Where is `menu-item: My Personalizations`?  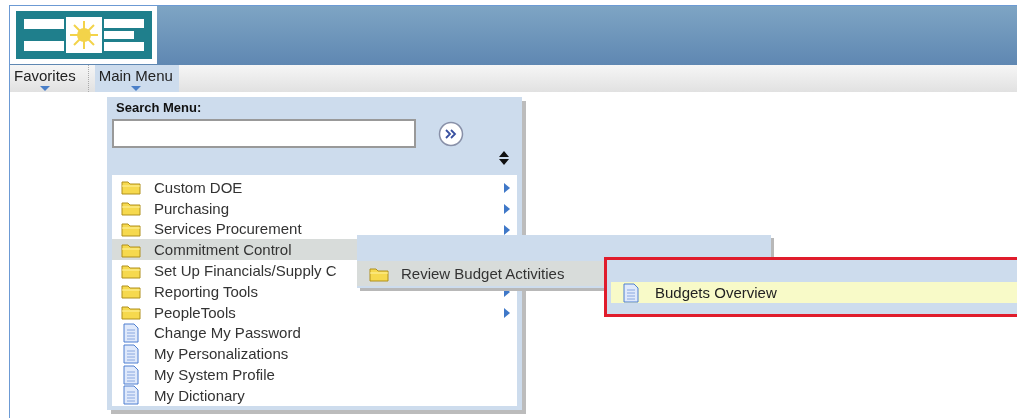
menu-item: My Personalizations is located at coordinates (314, 354).